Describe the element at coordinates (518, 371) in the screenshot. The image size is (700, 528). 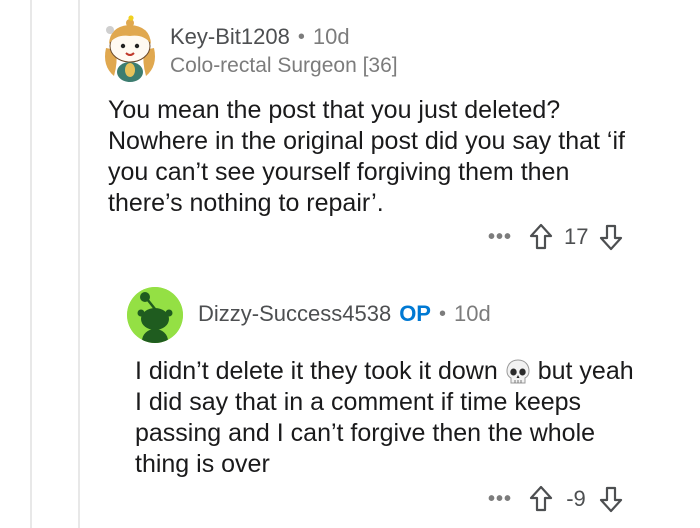
I see `skull-emoji-icon` at that location.